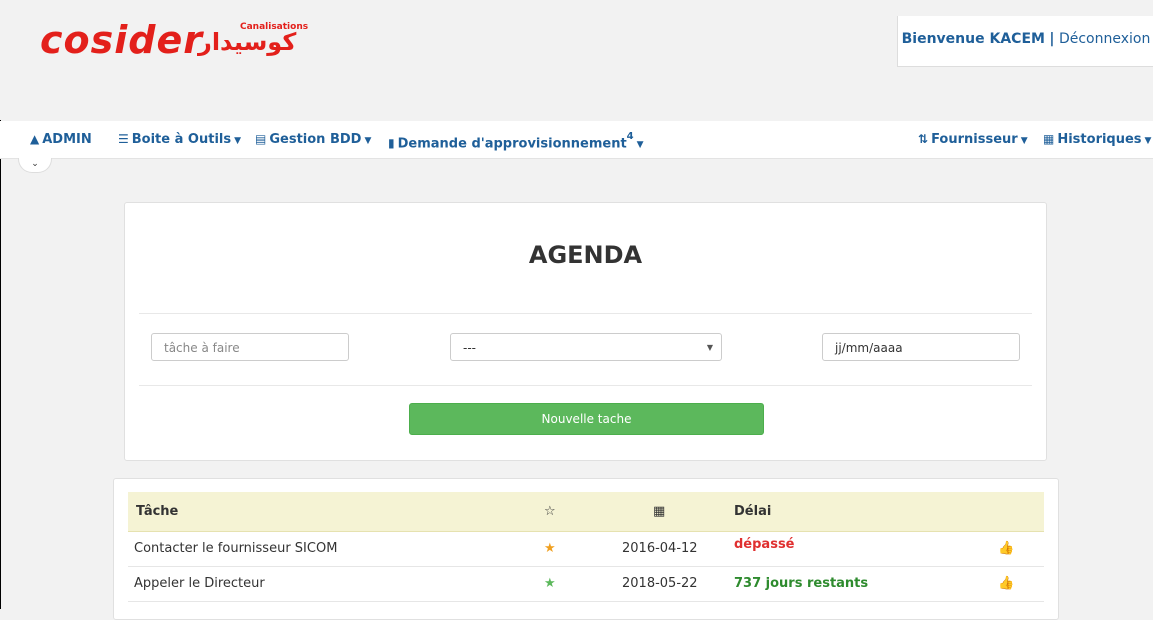 Image resolution: width=1153 pixels, height=620 pixels. I want to click on nav-admin: ▲ ADMIN, so click(61, 139).